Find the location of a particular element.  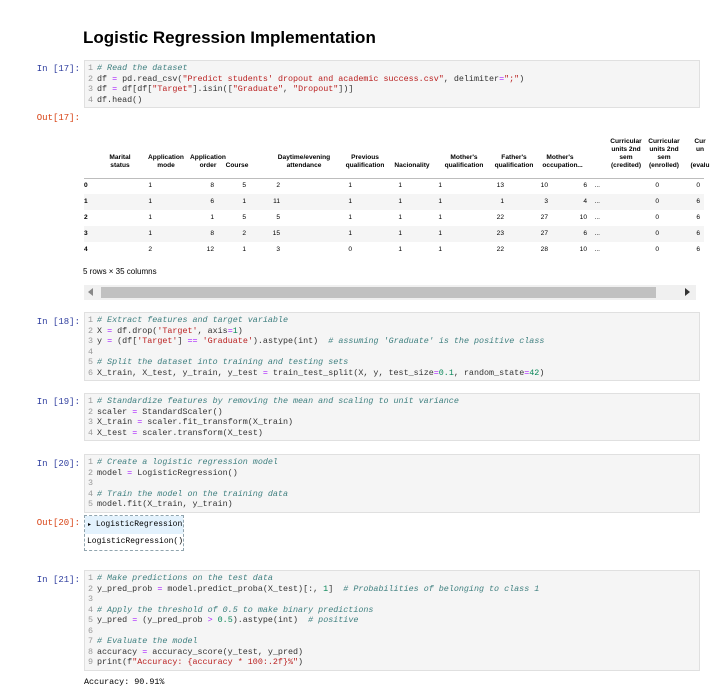

line-number: 5 is located at coordinates (90, 504).